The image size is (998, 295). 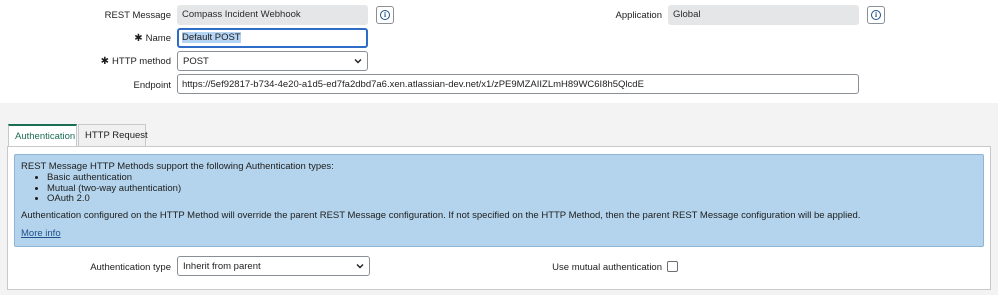 I want to click on tab-http-request: HTTP Request, so click(x=113, y=135).